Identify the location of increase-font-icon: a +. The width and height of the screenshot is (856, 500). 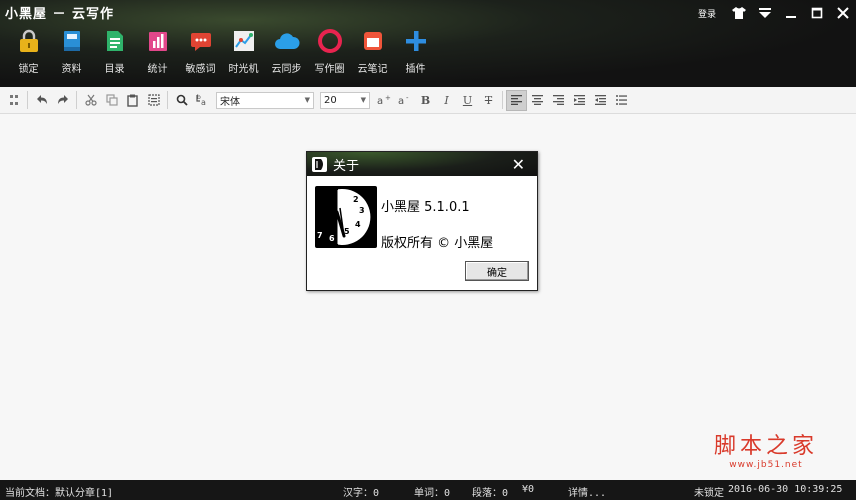
(383, 100).